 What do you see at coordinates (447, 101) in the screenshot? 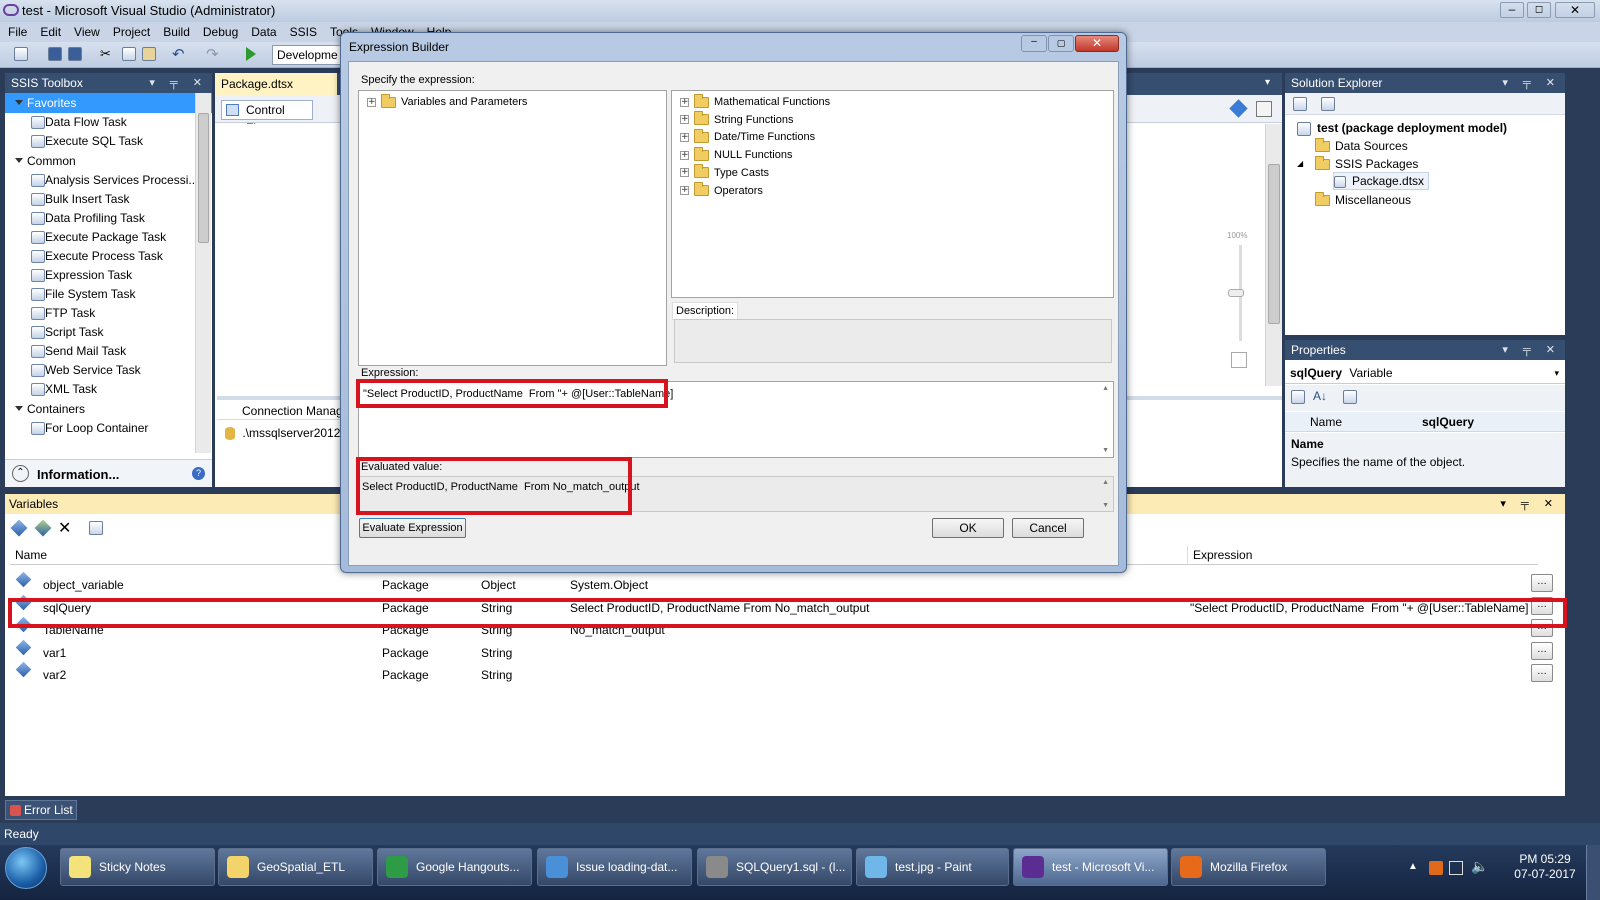
I see `variables-parameters-node: + Variables and Parameters` at bounding box center [447, 101].